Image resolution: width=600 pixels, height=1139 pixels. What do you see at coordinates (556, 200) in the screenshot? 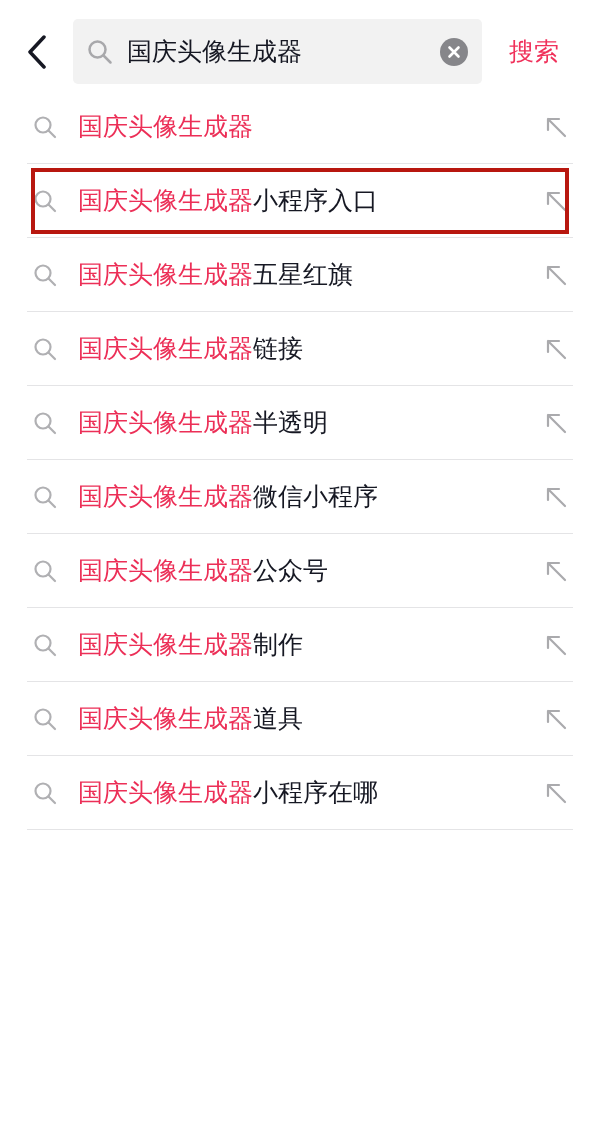
I see `fill-arrow-icon` at bounding box center [556, 200].